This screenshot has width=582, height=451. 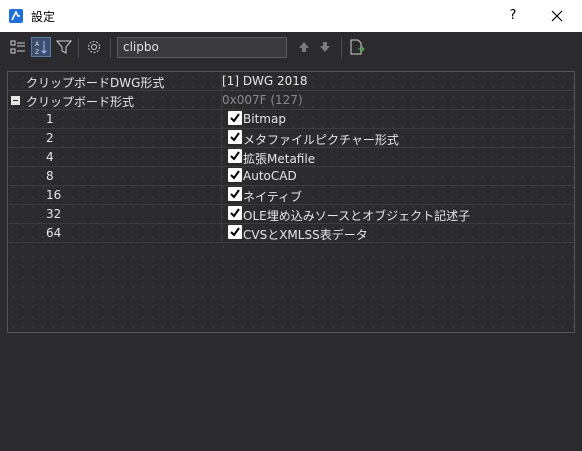 What do you see at coordinates (50, 119) in the screenshot?
I see `flag-value: 1` at bounding box center [50, 119].